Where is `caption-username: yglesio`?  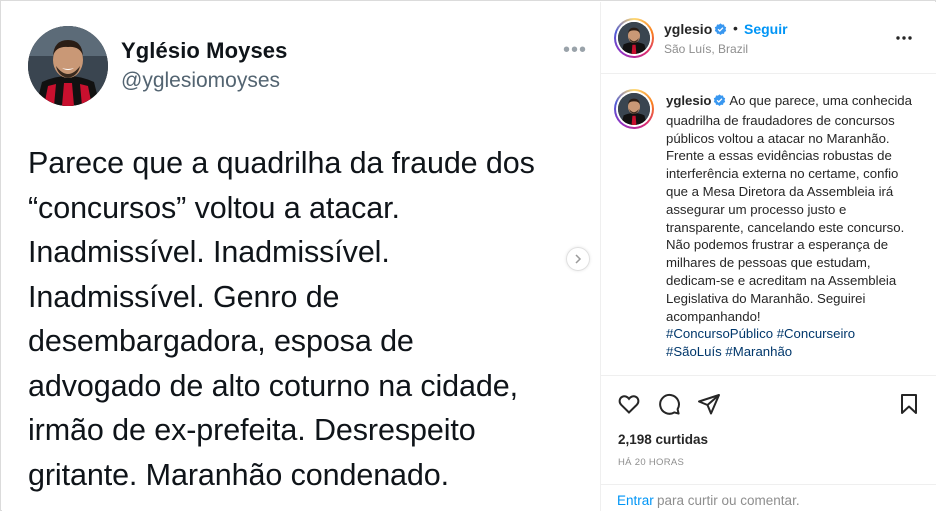
caption-username: yglesio is located at coordinates (688, 100).